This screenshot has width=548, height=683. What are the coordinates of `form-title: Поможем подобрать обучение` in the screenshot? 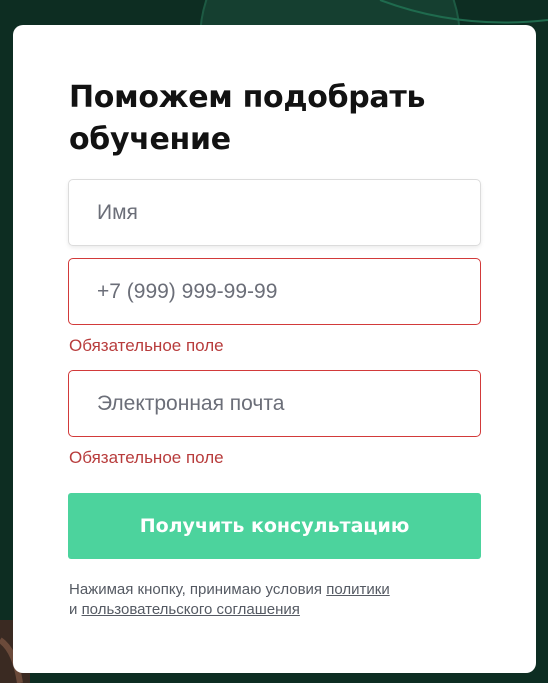 It's located at (247, 118).